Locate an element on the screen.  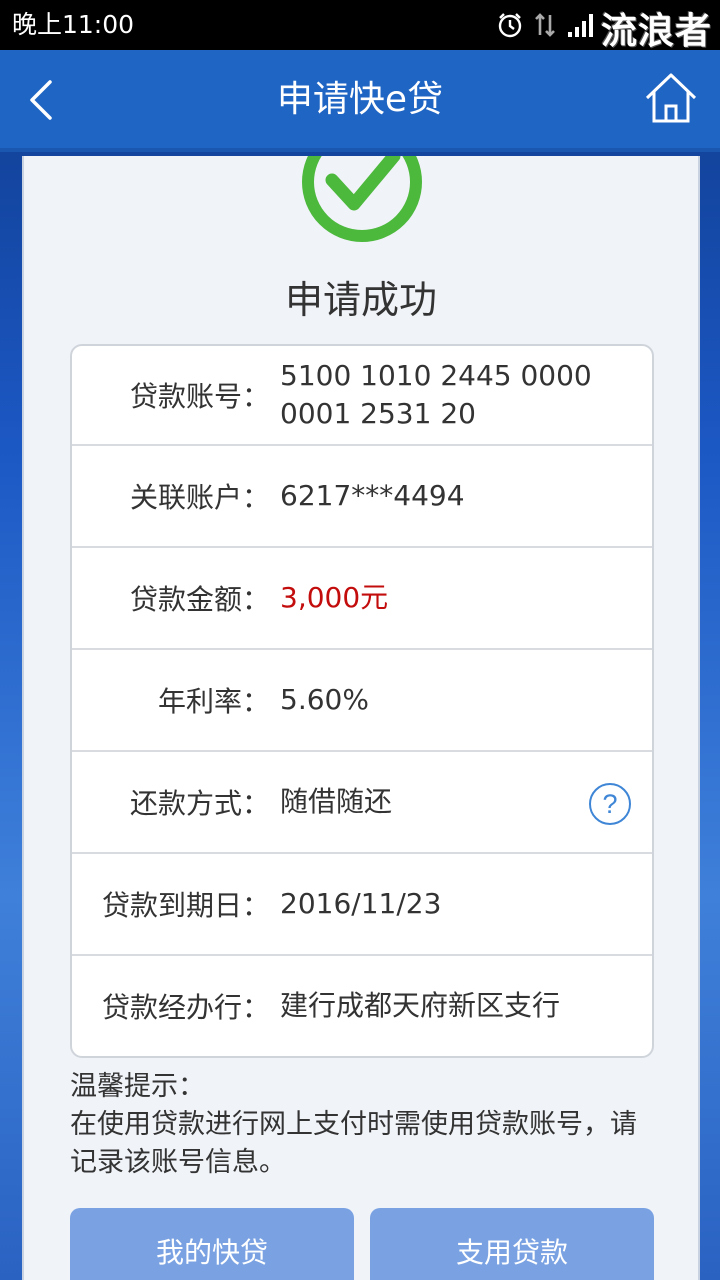
detail-label: 贷款账号： is located at coordinates (199, 396).